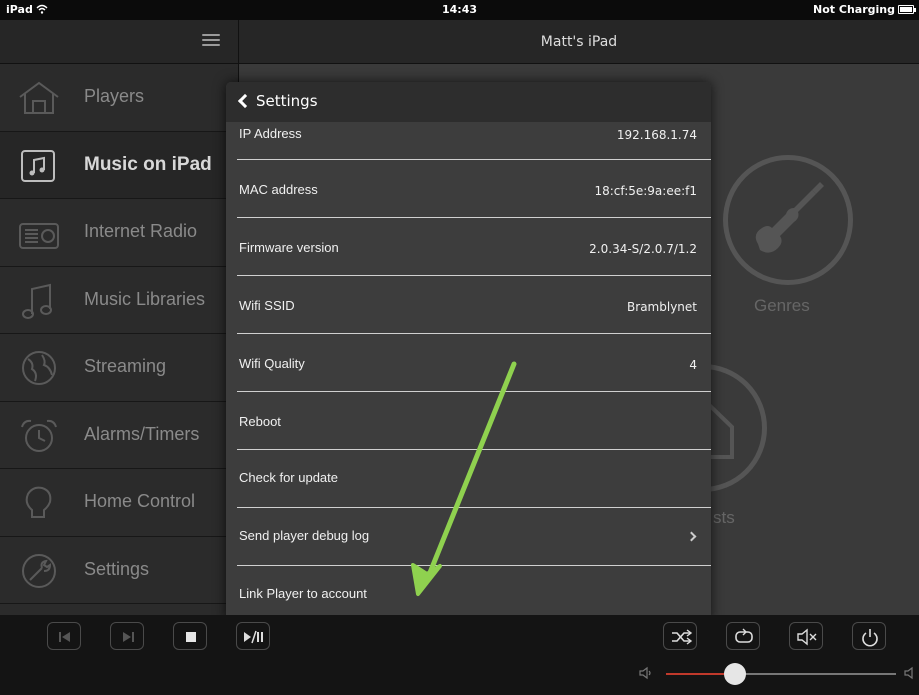  What do you see at coordinates (645, 673) in the screenshot?
I see `volume-low-icon` at bounding box center [645, 673].